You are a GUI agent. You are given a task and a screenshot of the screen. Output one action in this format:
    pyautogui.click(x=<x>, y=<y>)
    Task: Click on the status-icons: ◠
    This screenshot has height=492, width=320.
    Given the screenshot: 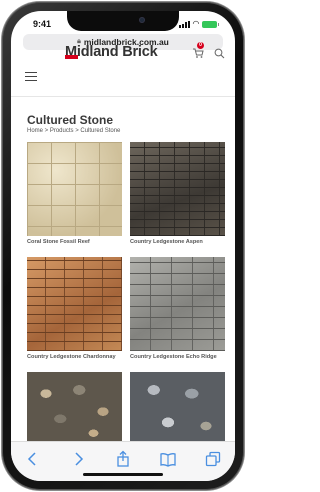 What is the action you would take?
    pyautogui.click(x=198, y=23)
    